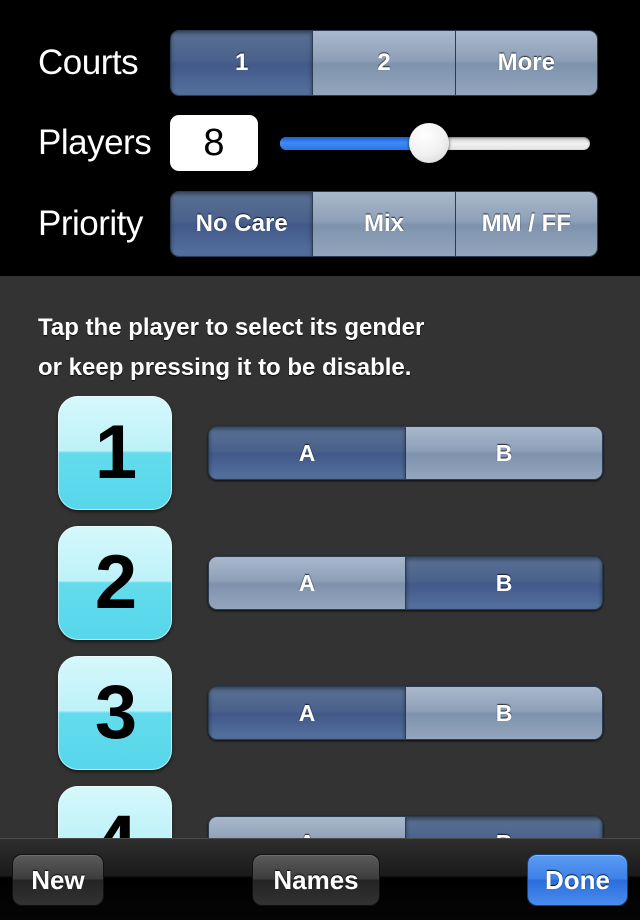 The height and width of the screenshot is (920, 640). Describe the element at coordinates (526, 224) in the screenshot. I see `priority-option-2: MM / FF` at that location.